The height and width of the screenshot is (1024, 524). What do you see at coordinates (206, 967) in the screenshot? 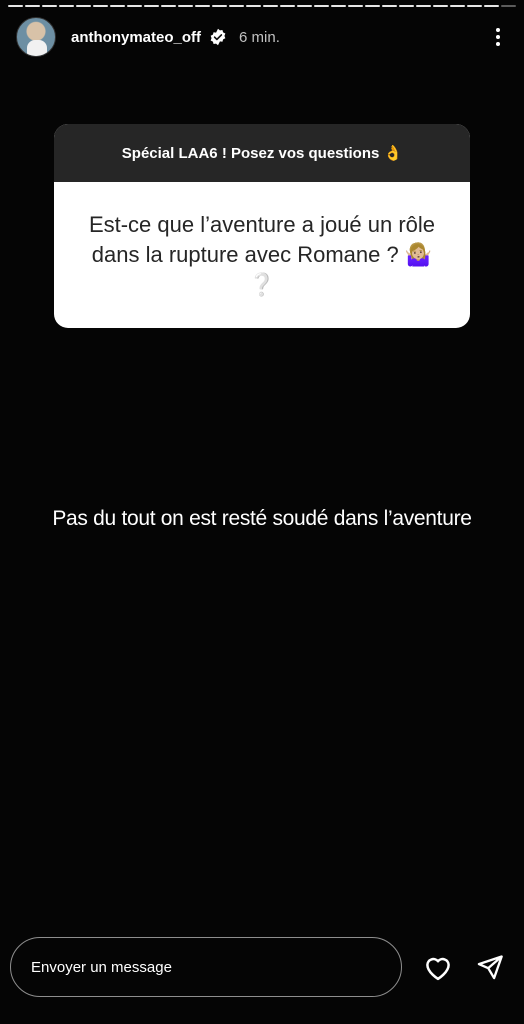
I see `message-input: Envoyer un message` at bounding box center [206, 967].